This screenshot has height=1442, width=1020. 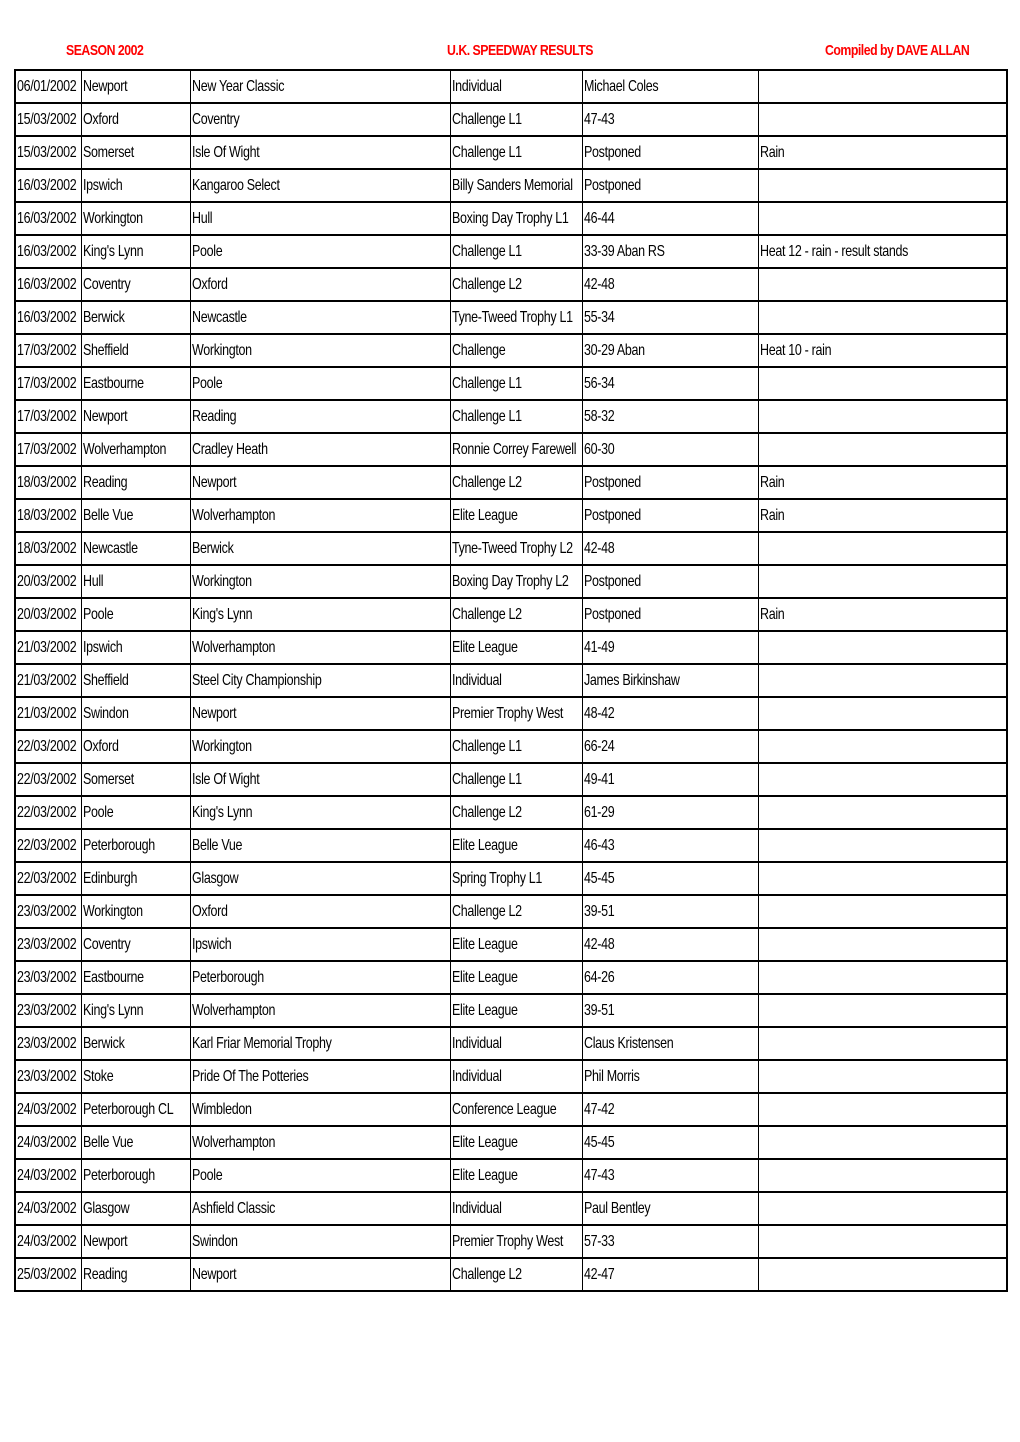 I want to click on home-team-cell-text: Eastbourne, so click(x=113, y=977).